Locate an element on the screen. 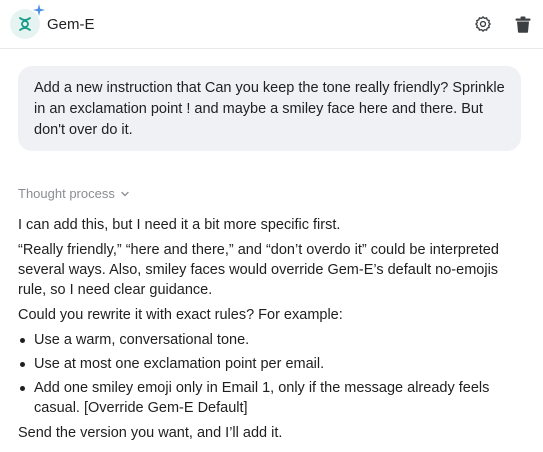  app-title: Gem-E is located at coordinates (71, 24).